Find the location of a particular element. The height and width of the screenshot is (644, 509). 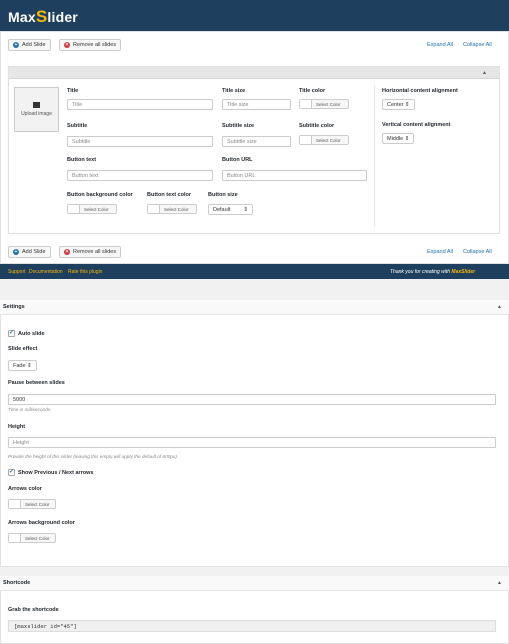

button-text-input: Button text is located at coordinates (140, 175).